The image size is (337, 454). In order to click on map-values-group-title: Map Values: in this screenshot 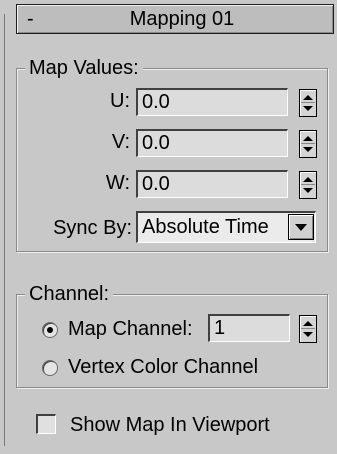, I will do `click(84, 68)`.